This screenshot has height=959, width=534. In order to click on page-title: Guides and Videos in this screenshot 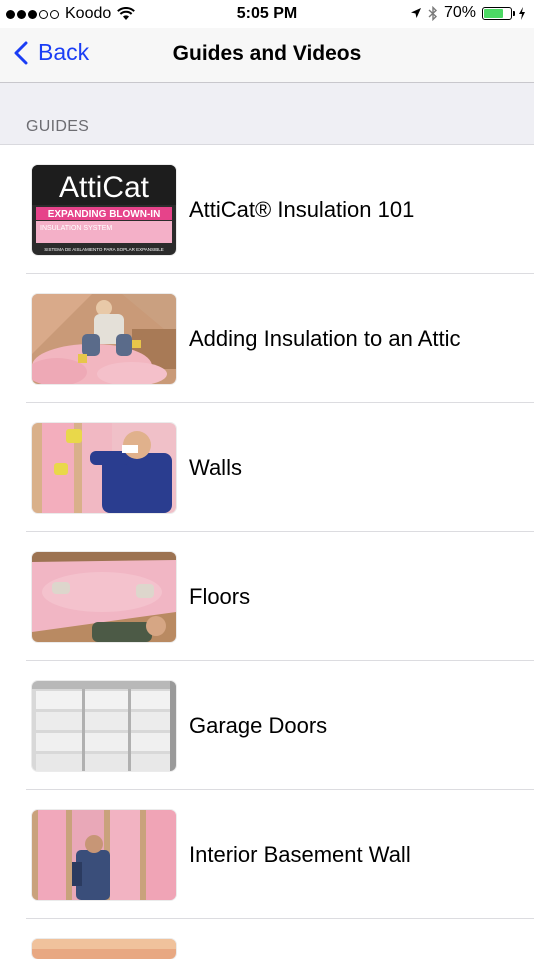, I will do `click(267, 53)`.